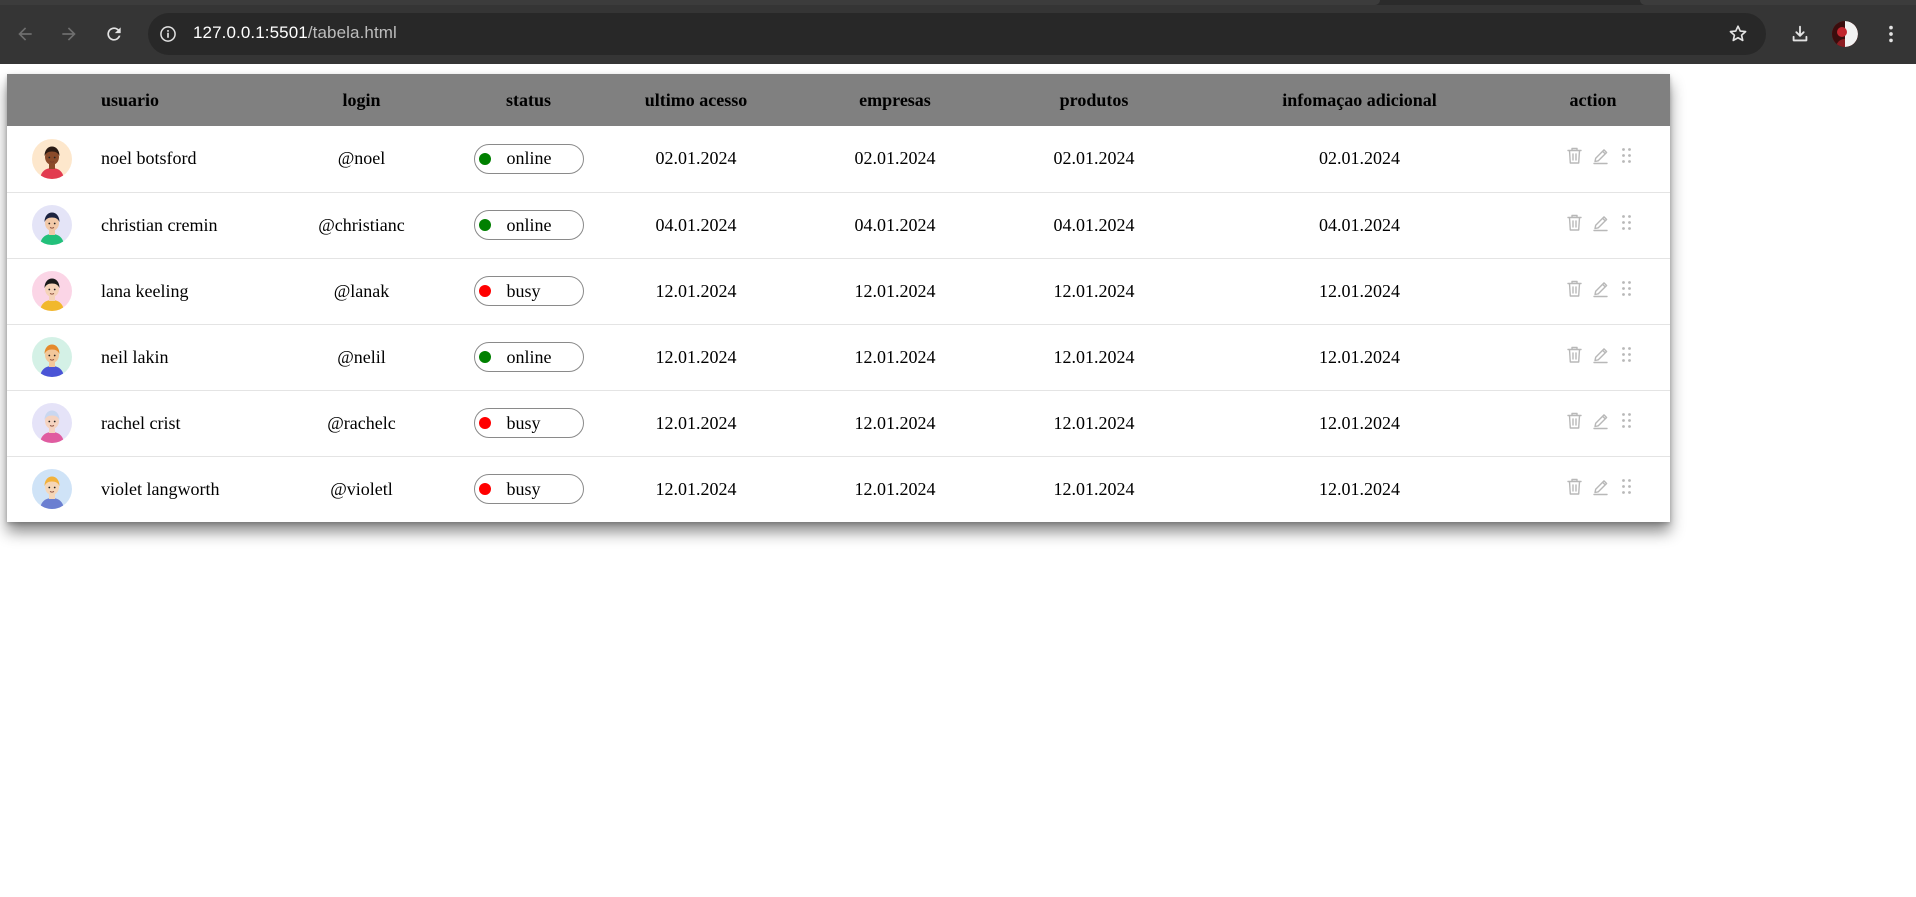  What do you see at coordinates (1593, 99) in the screenshot?
I see `header-action: action` at bounding box center [1593, 99].